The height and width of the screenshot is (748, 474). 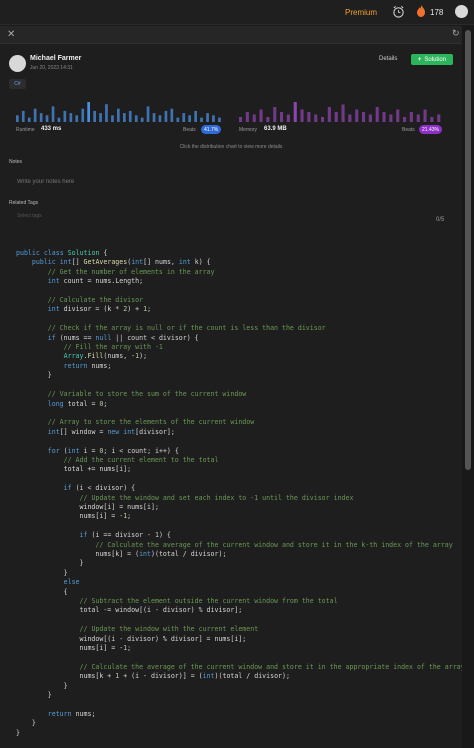 What do you see at coordinates (51, 129) in the screenshot?
I see `runtime-value: 433 ms` at bounding box center [51, 129].